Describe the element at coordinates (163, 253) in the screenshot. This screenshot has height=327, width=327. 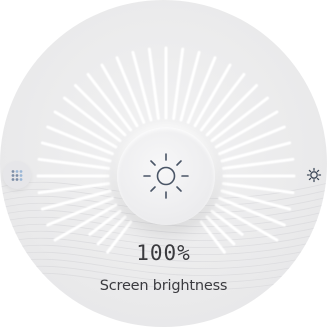
I see `brightness-percent: 100%` at that location.